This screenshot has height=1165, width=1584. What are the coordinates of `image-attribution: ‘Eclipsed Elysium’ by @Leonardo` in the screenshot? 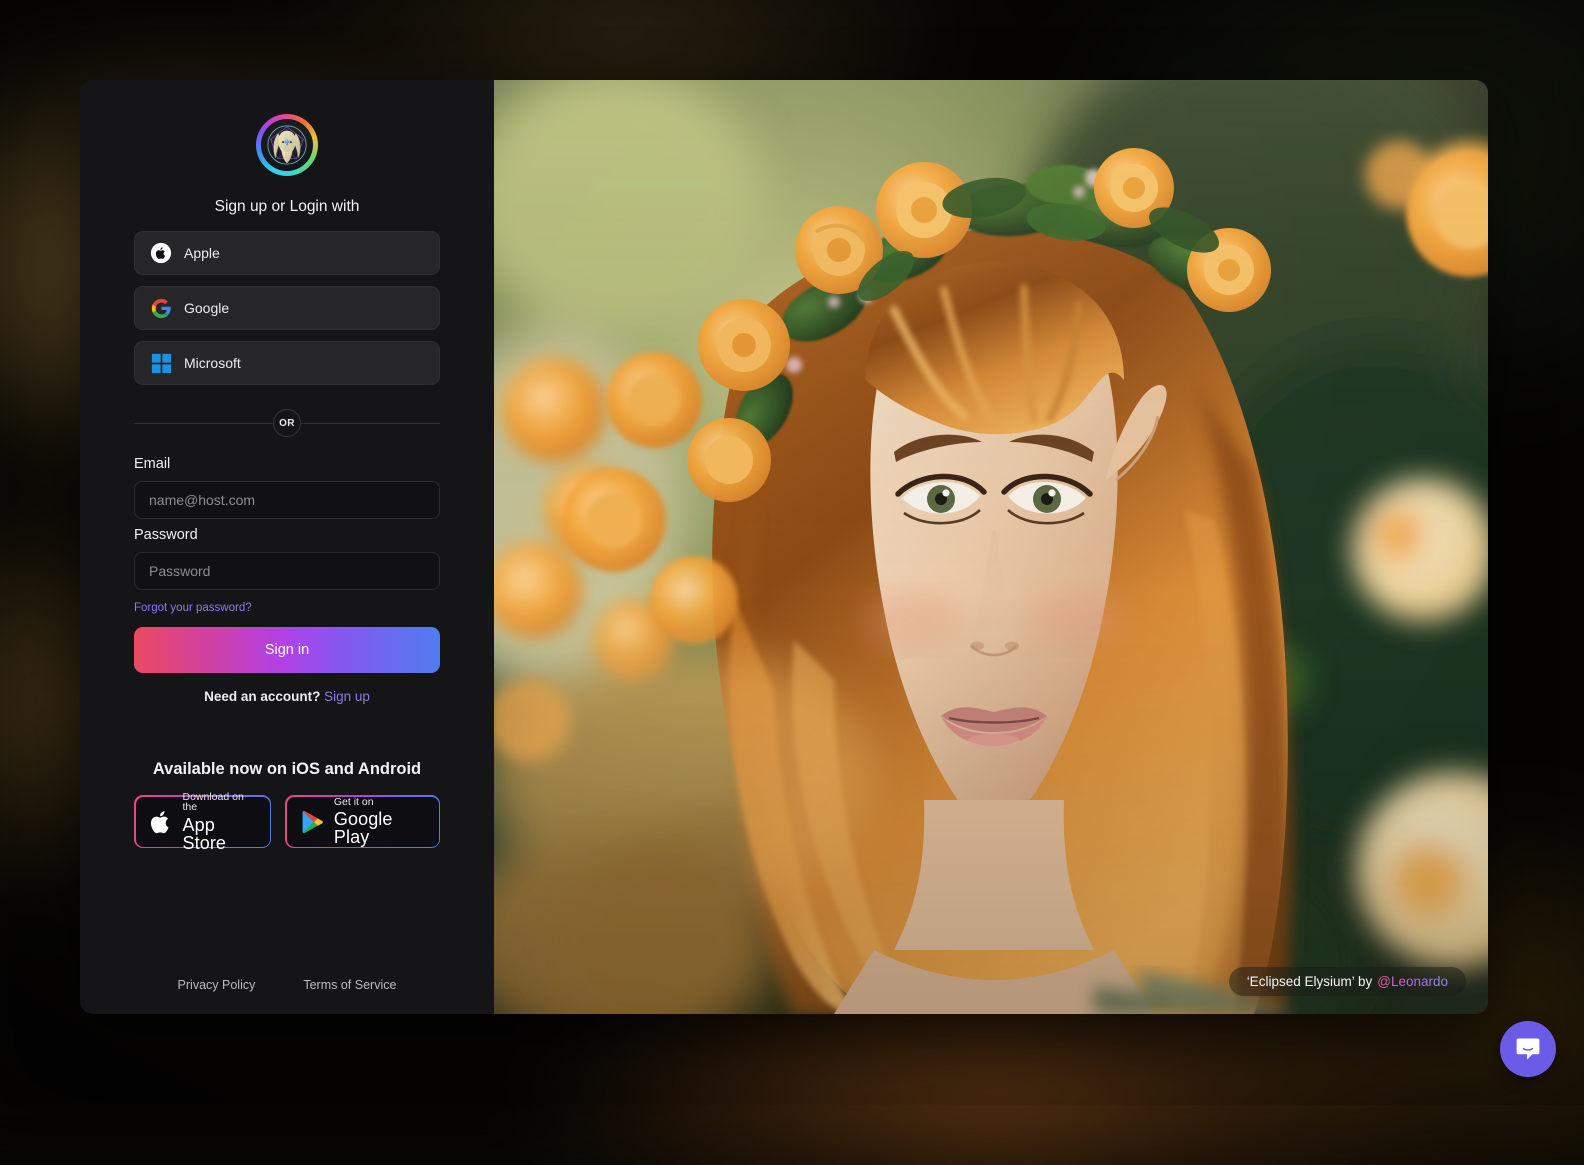 It's located at (1347, 981).